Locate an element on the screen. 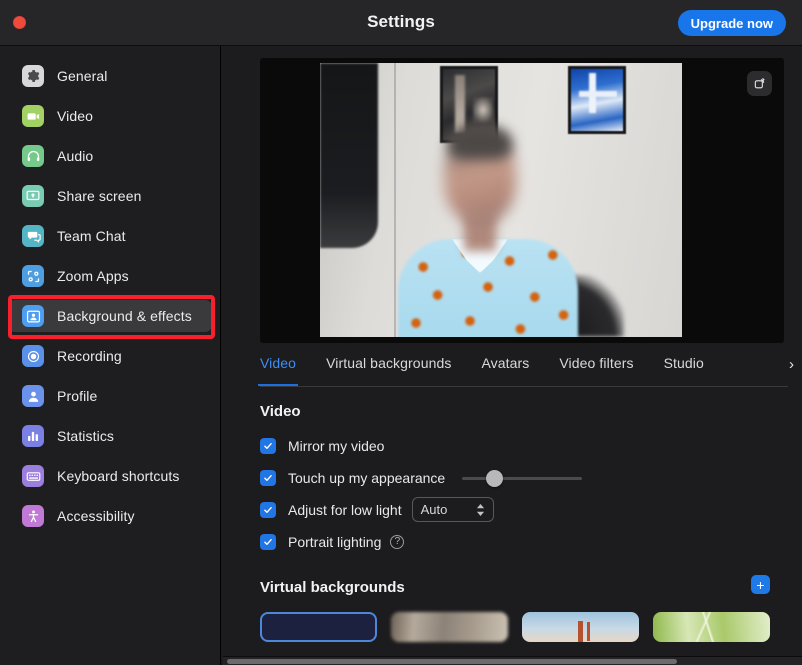 The width and height of the screenshot is (802, 665). horizontal-scrollbar is located at coordinates (512, 660).